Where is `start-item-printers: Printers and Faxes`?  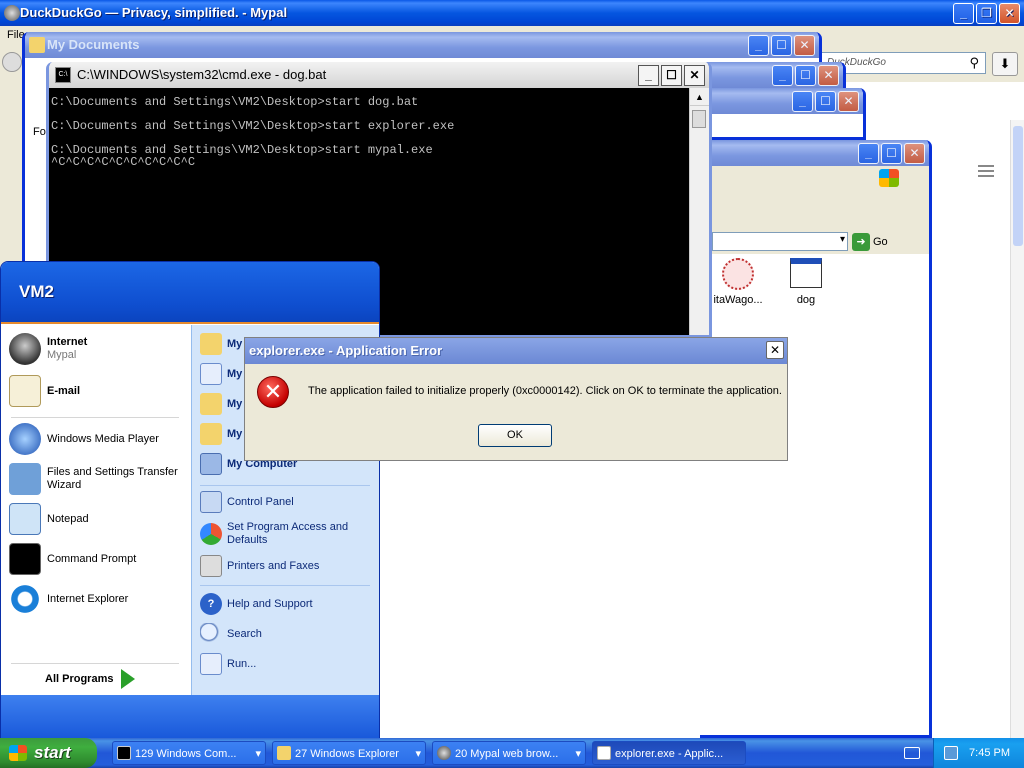
start-item-printers: Printers and Faxes is located at coordinates (289, 566).